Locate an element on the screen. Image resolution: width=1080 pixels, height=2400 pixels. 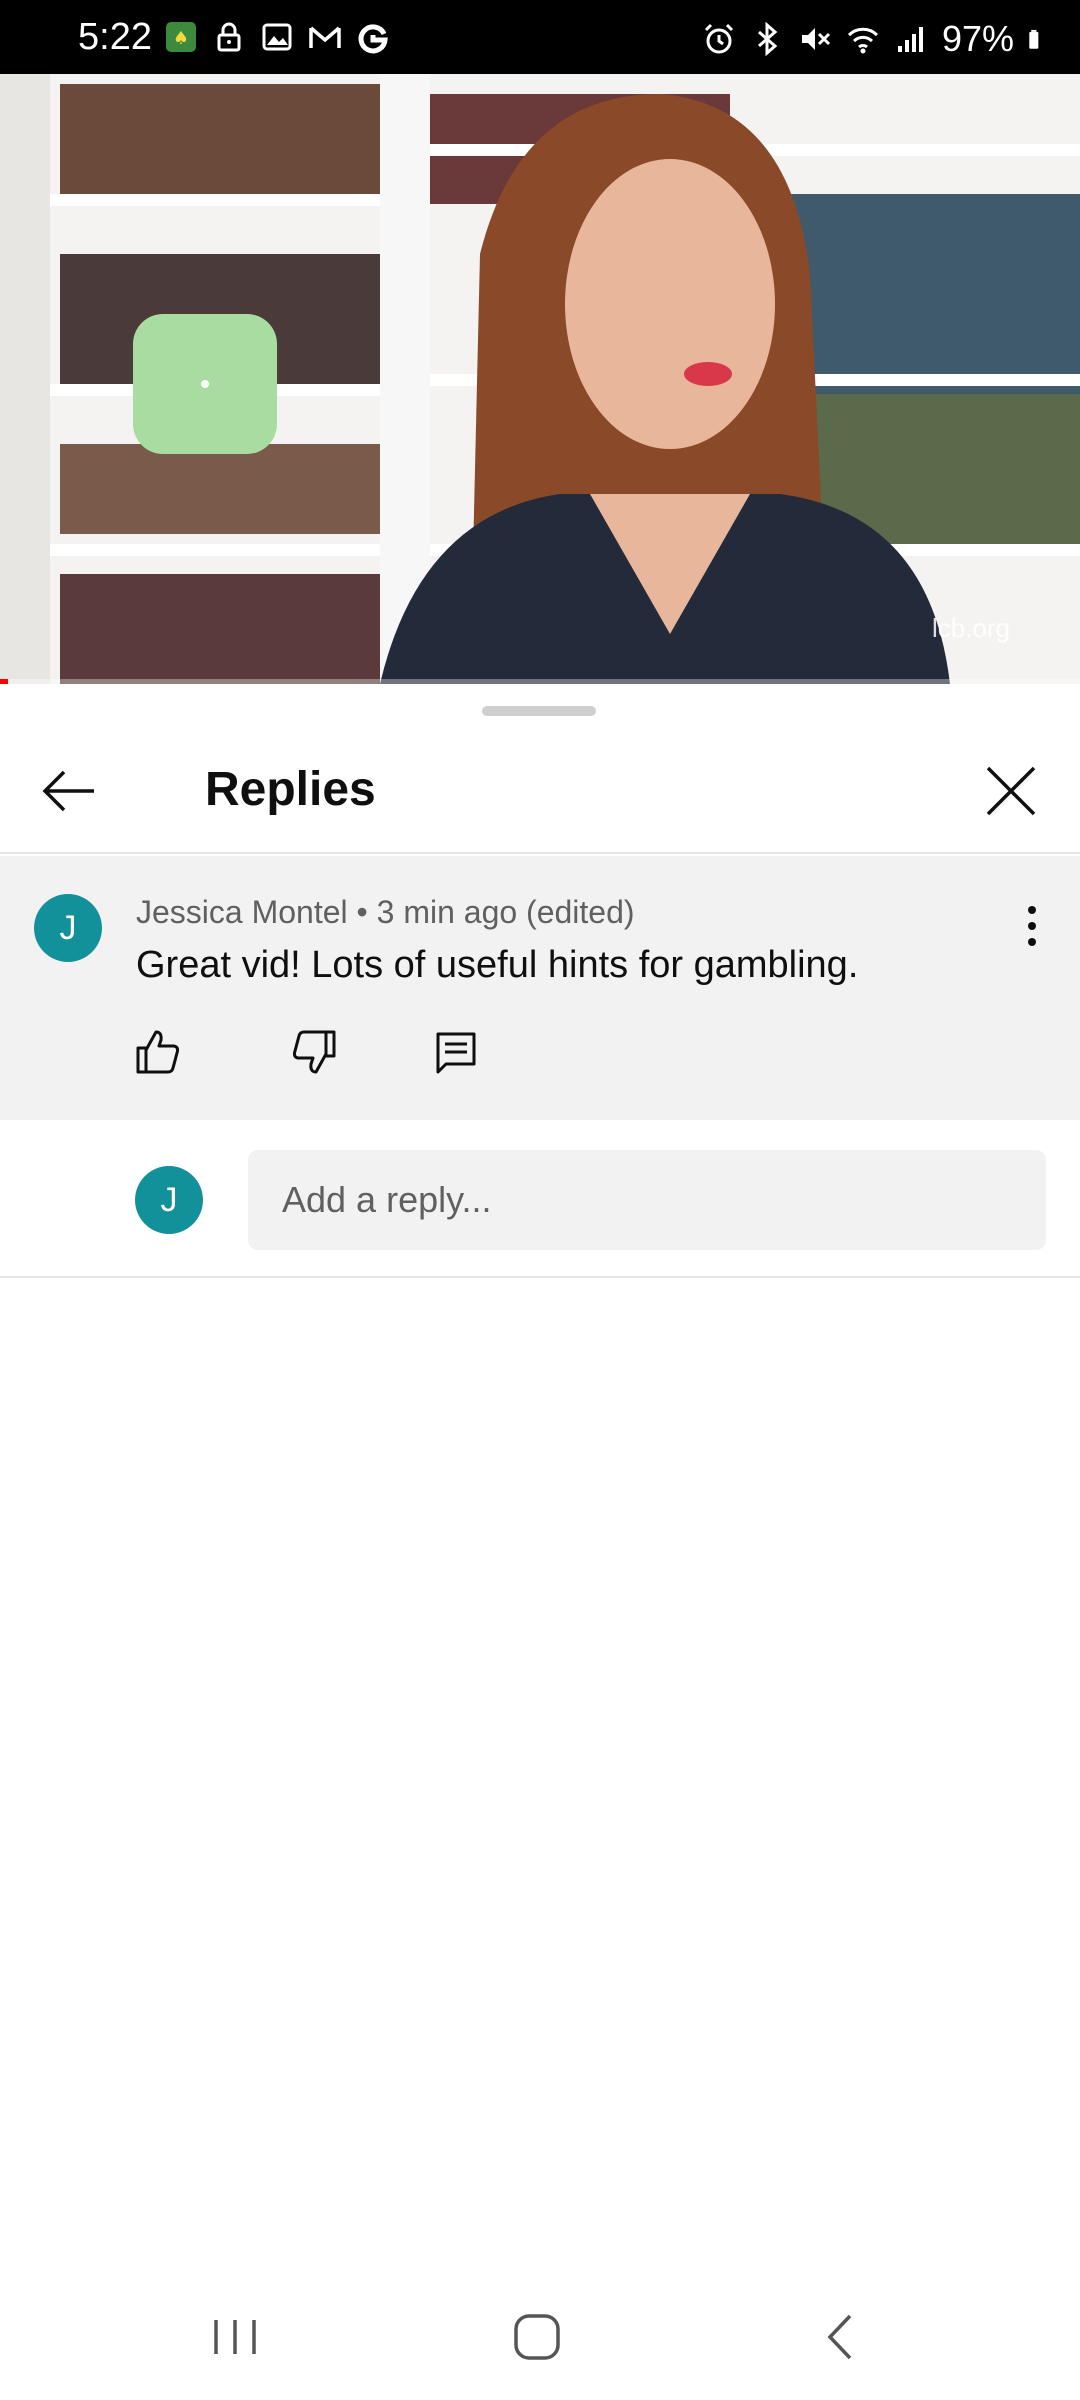
arrow-left-icon is located at coordinates (69, 791).